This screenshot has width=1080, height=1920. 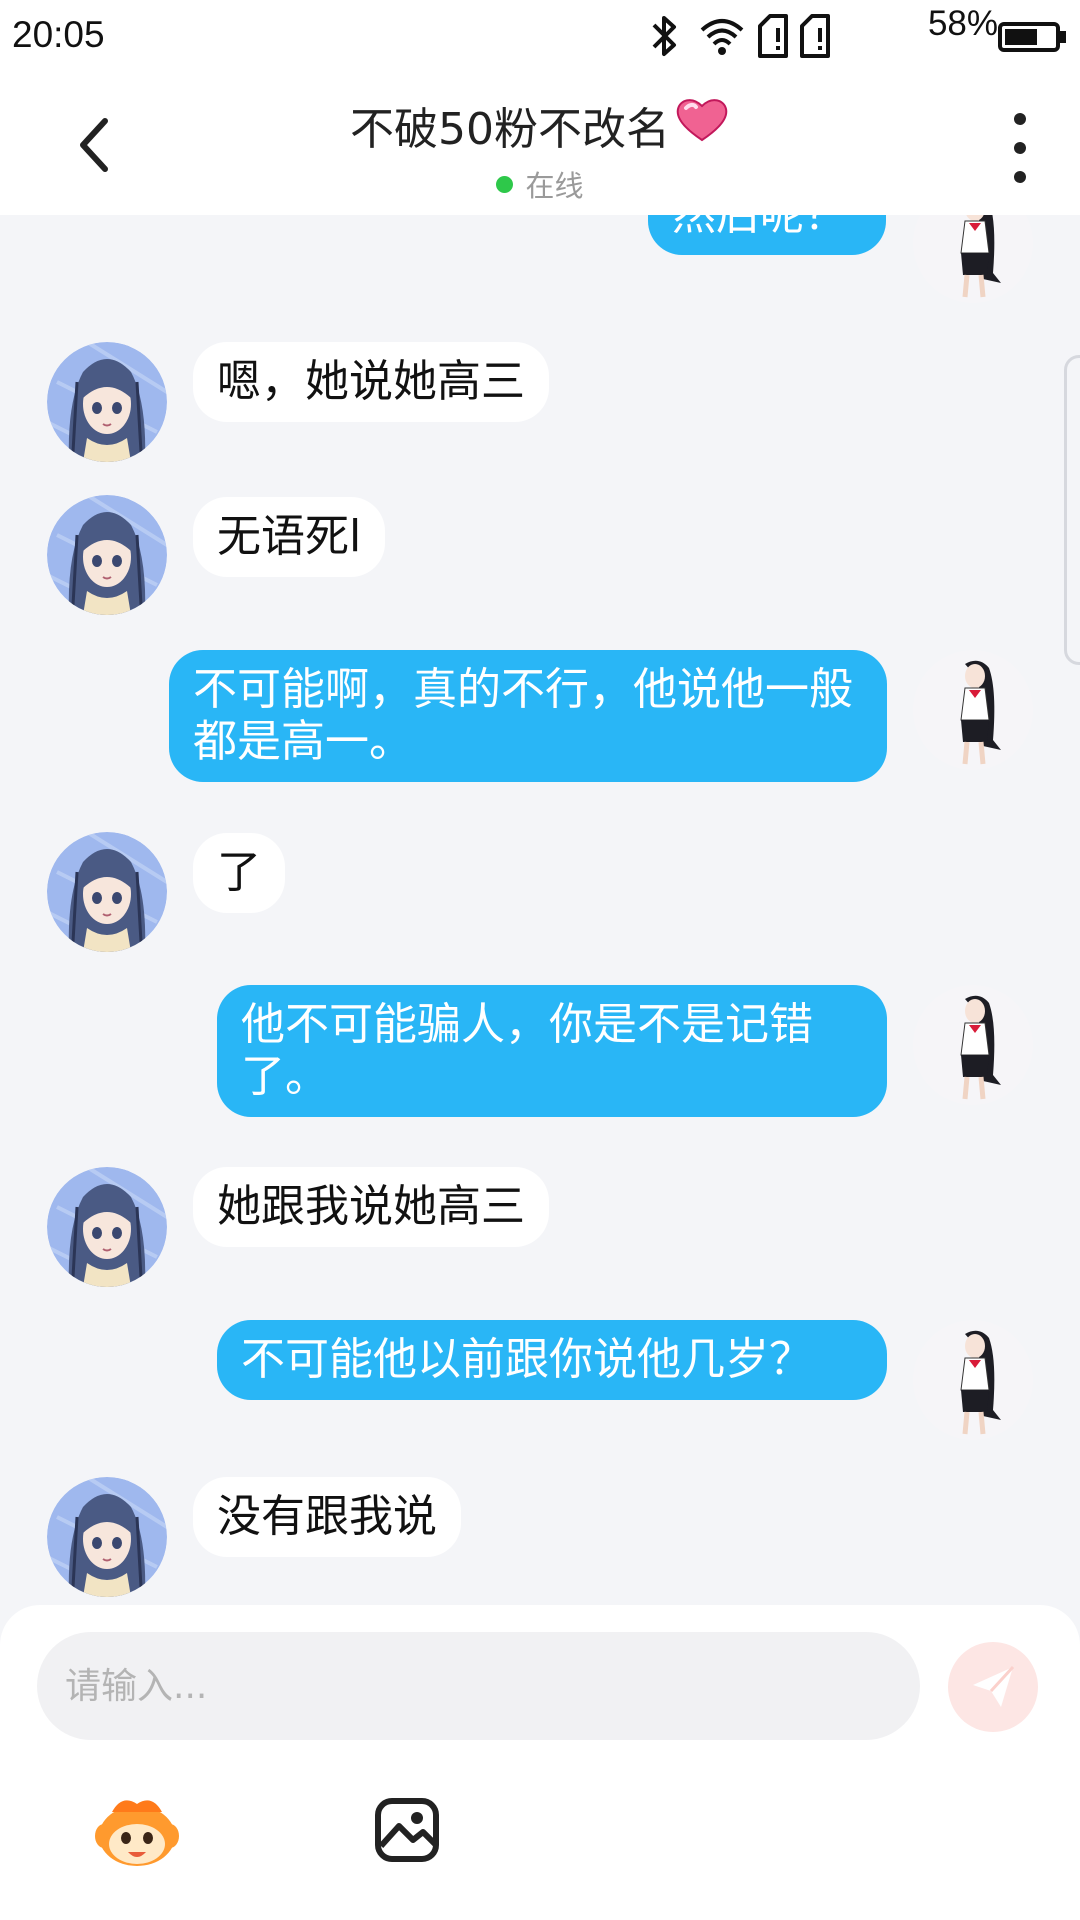 I want to click on online-dot-icon, so click(x=505, y=184).